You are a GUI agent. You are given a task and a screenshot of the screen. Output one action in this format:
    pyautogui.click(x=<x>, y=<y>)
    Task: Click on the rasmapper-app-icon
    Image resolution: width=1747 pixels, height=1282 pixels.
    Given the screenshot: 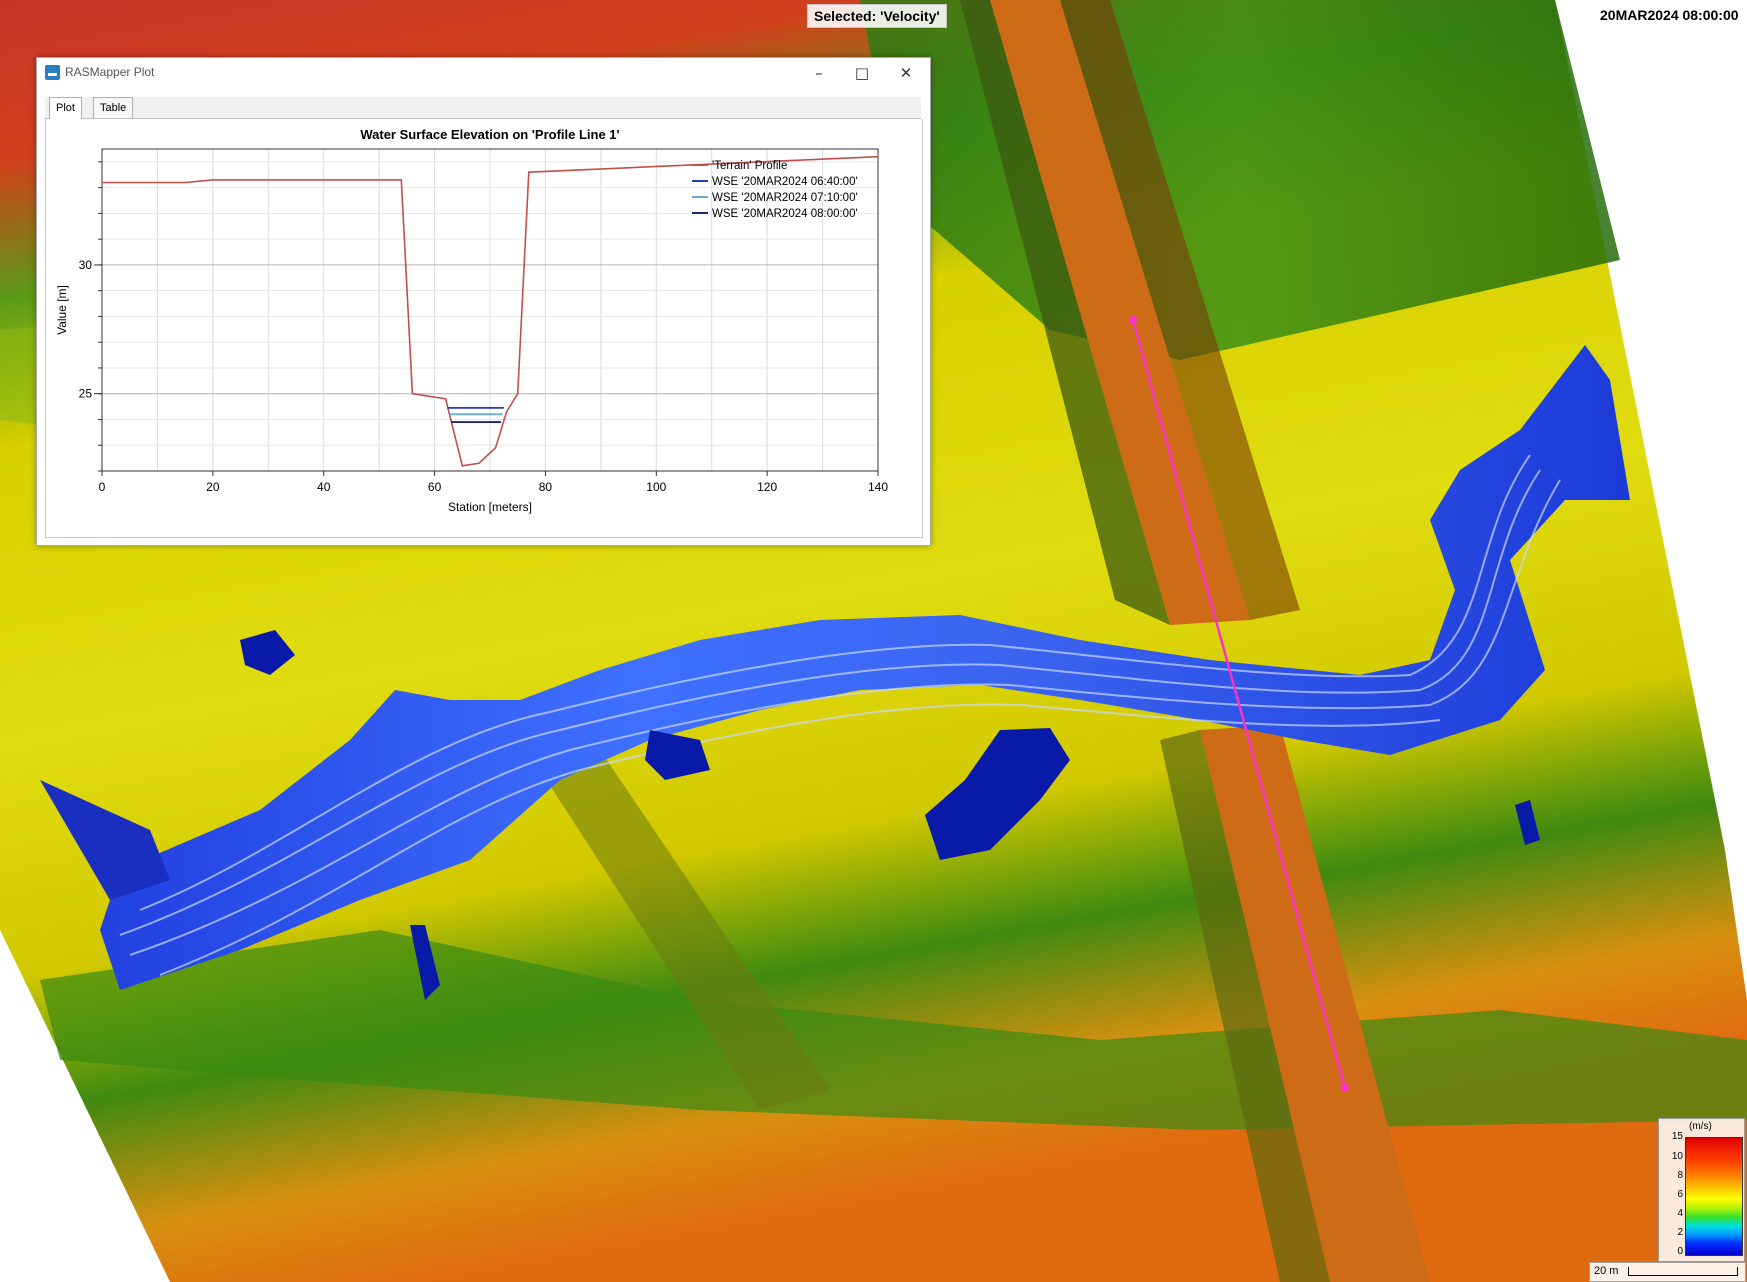 What is the action you would take?
    pyautogui.click(x=52, y=72)
    